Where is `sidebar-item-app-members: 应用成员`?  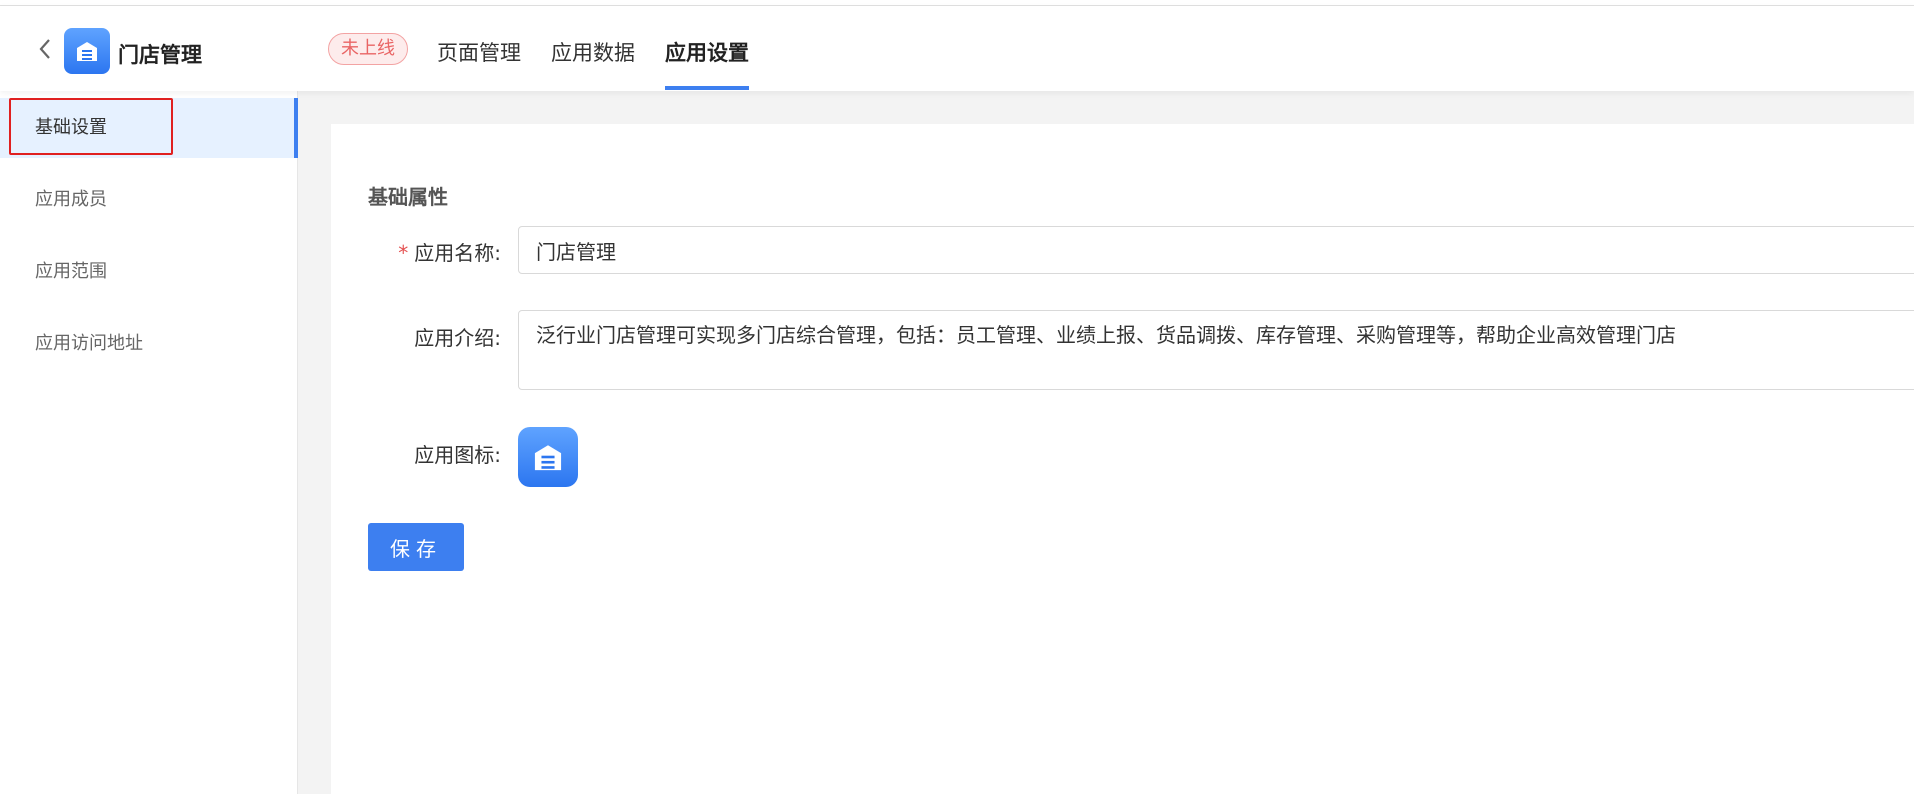
sidebar-item-app-members: 应用成员 is located at coordinates (149, 200).